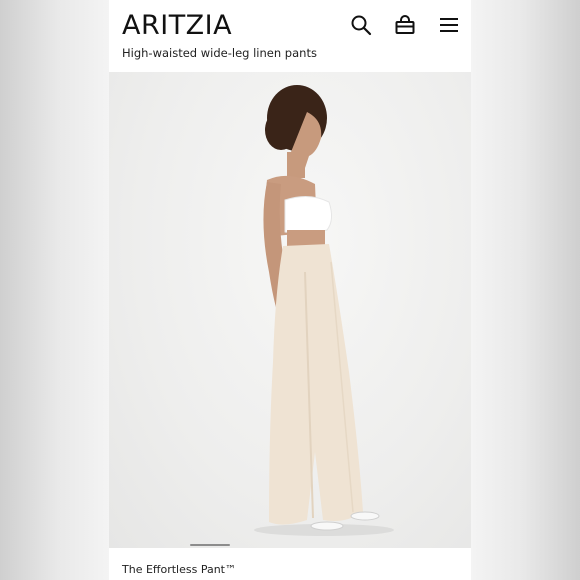  I want to click on product-subtitle: High-waisted wide-leg linen pants, so click(219, 53).